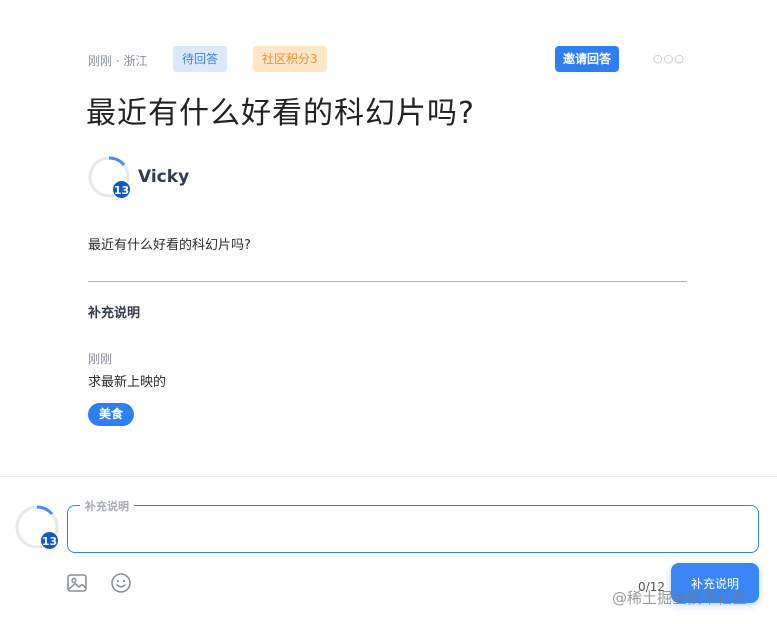  What do you see at coordinates (100, 359) in the screenshot?
I see `supplement-time: 刚刚` at bounding box center [100, 359].